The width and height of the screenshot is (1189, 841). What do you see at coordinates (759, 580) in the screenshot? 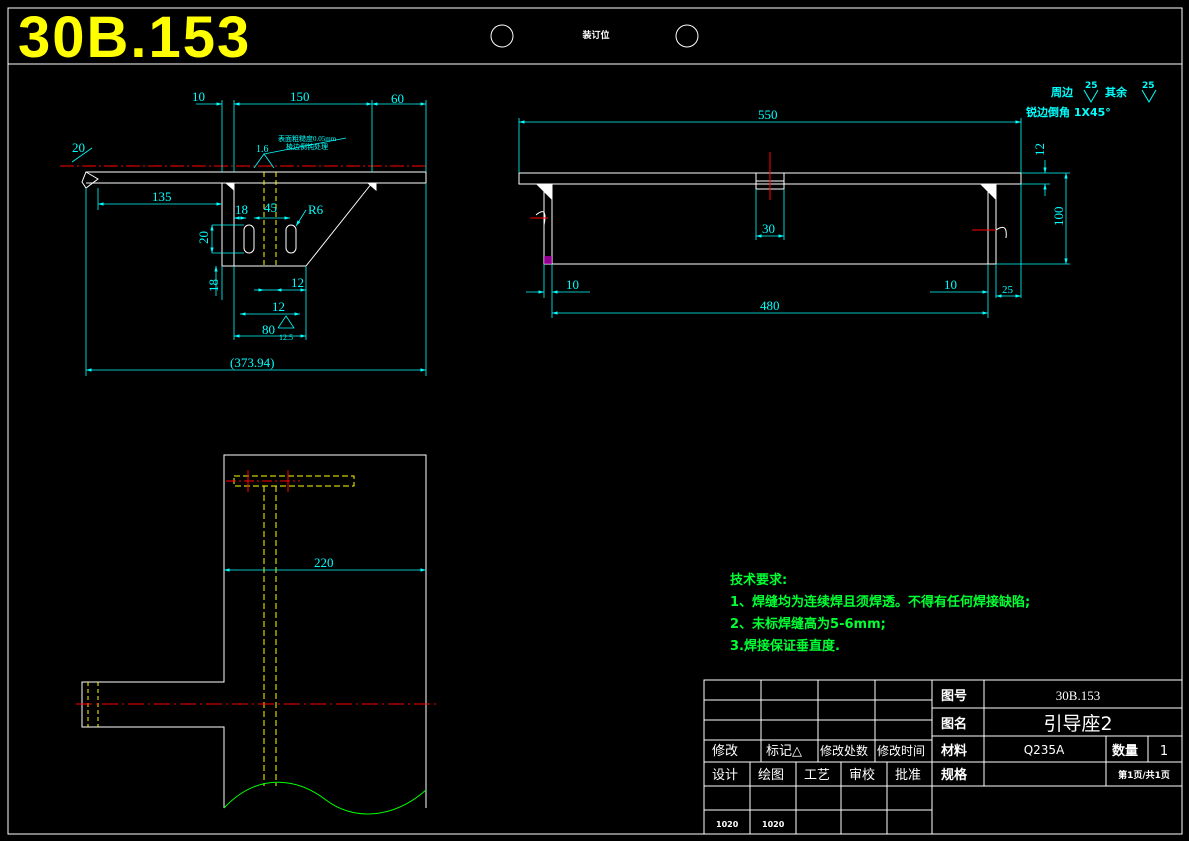
I see `tech-req-title: 技术要求:` at bounding box center [759, 580].